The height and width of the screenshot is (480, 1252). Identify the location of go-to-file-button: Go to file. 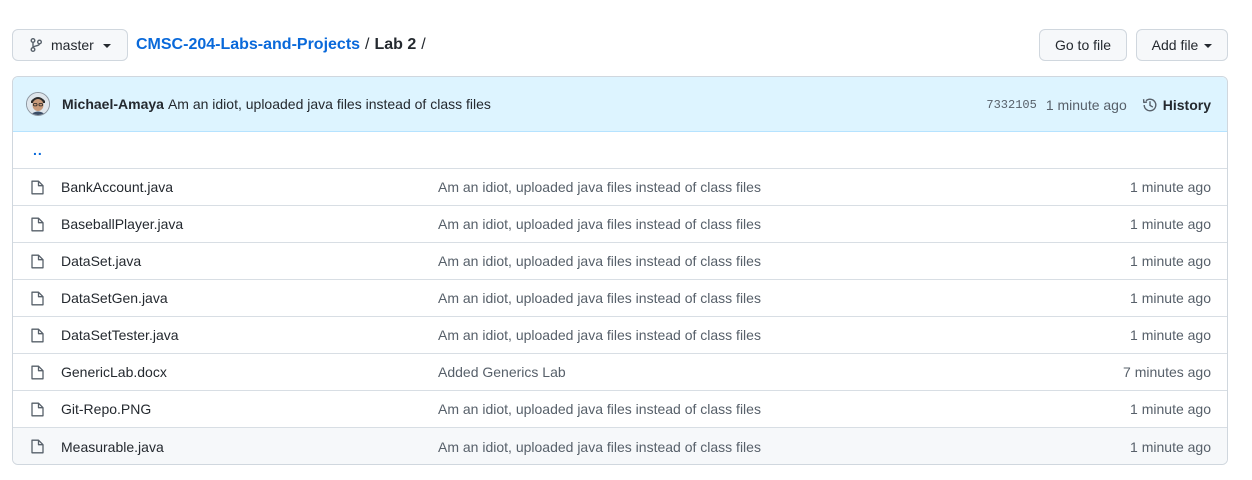
(1083, 45).